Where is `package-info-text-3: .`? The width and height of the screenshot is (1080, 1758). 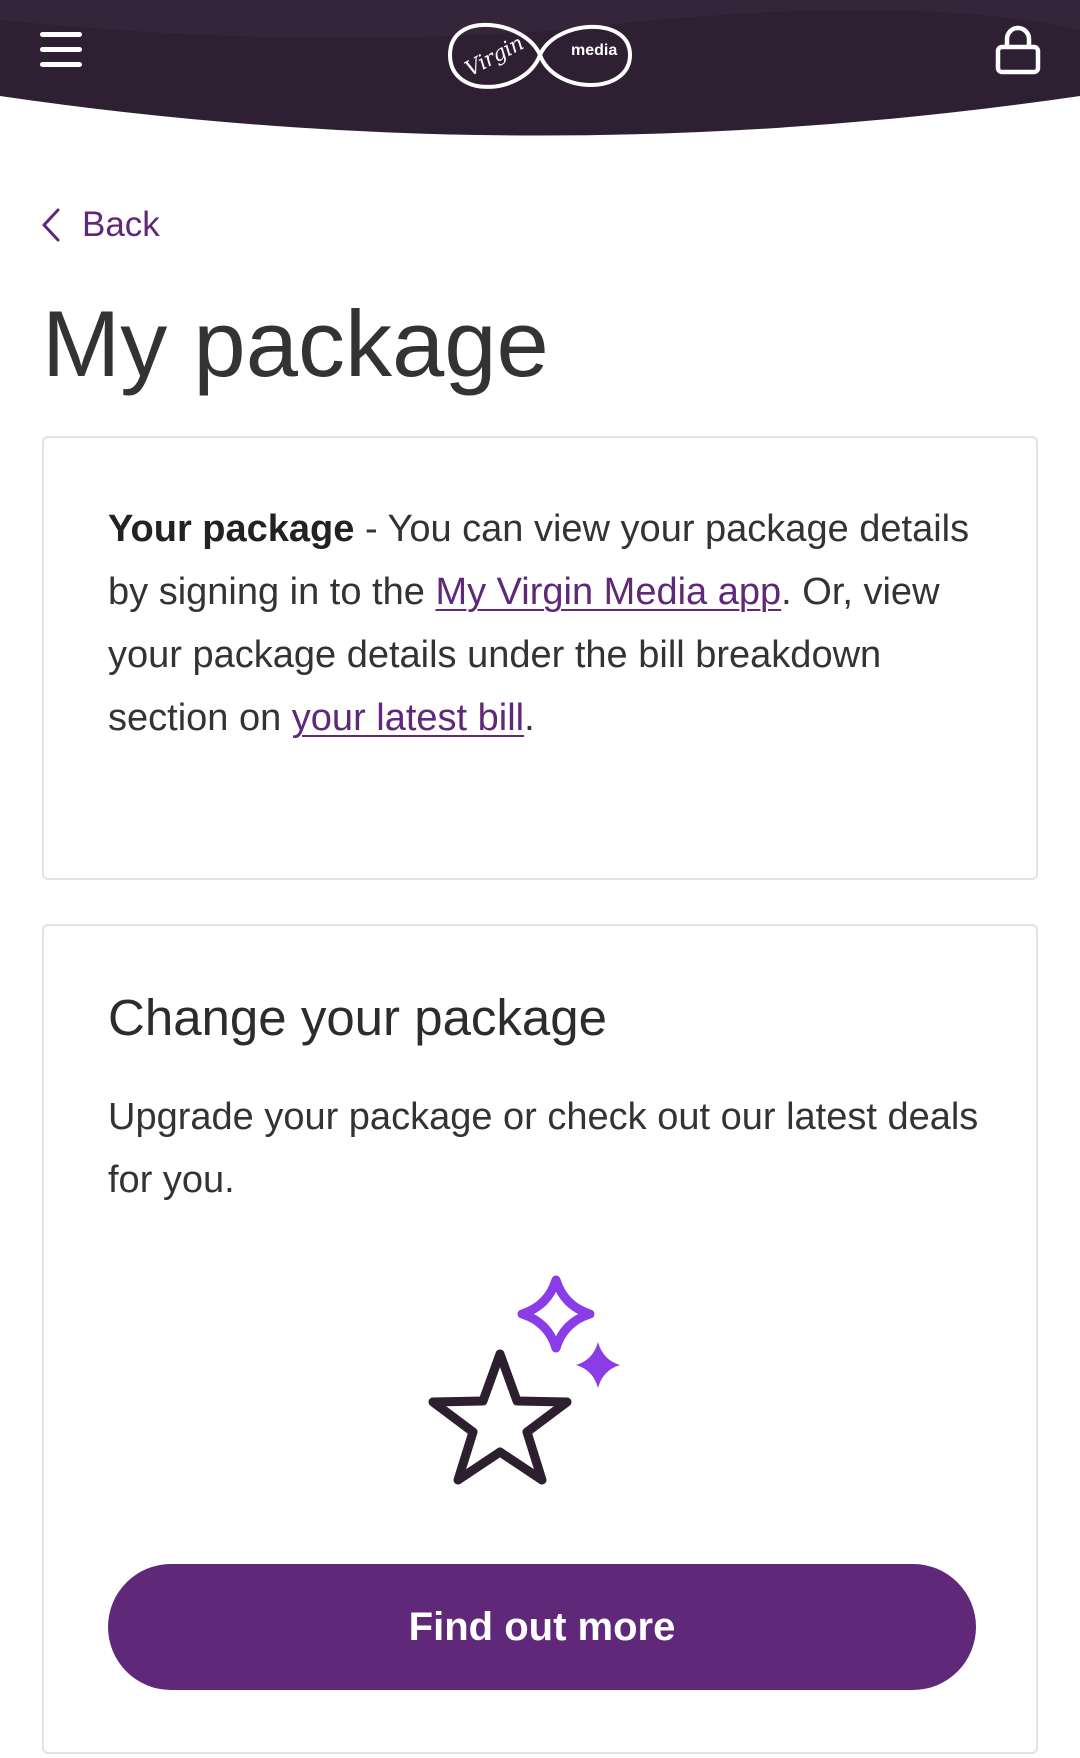
package-info-text-3: . is located at coordinates (529, 718).